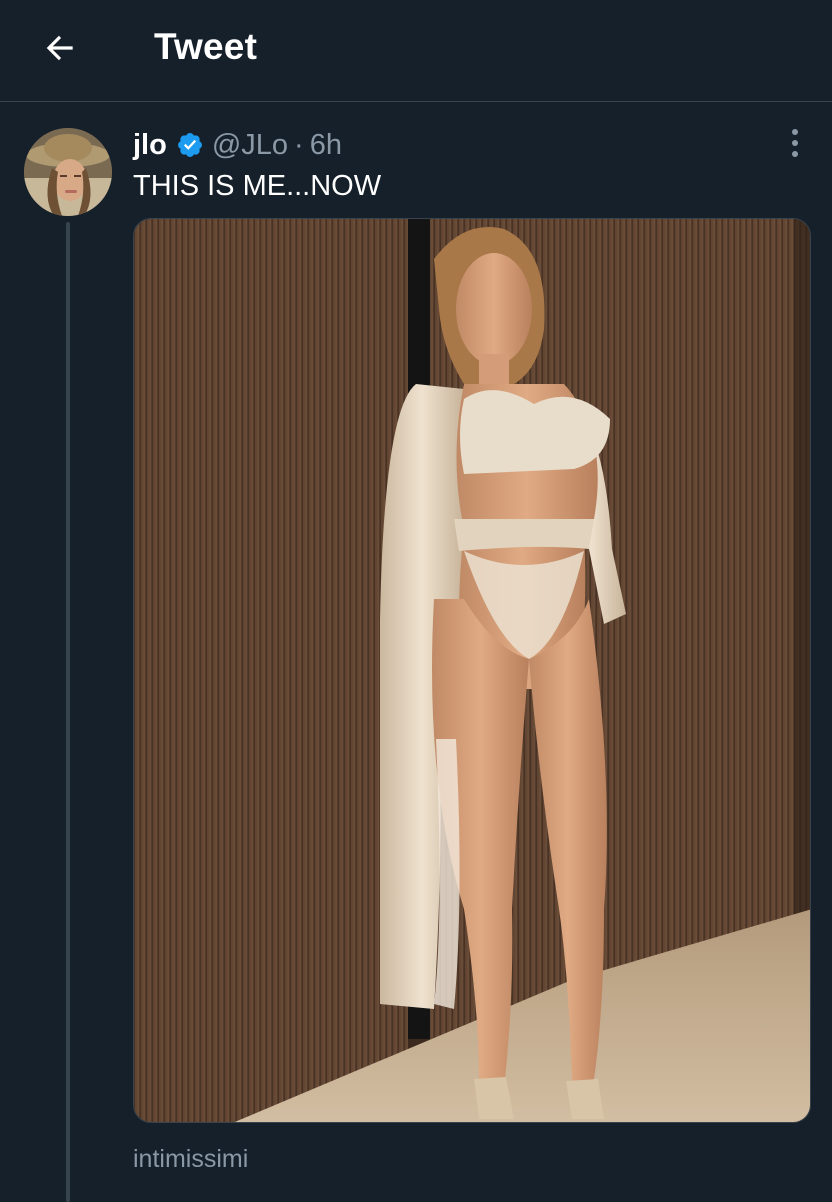 Image resolution: width=832 pixels, height=1202 pixels. I want to click on page-title: Tweet, so click(206, 46).